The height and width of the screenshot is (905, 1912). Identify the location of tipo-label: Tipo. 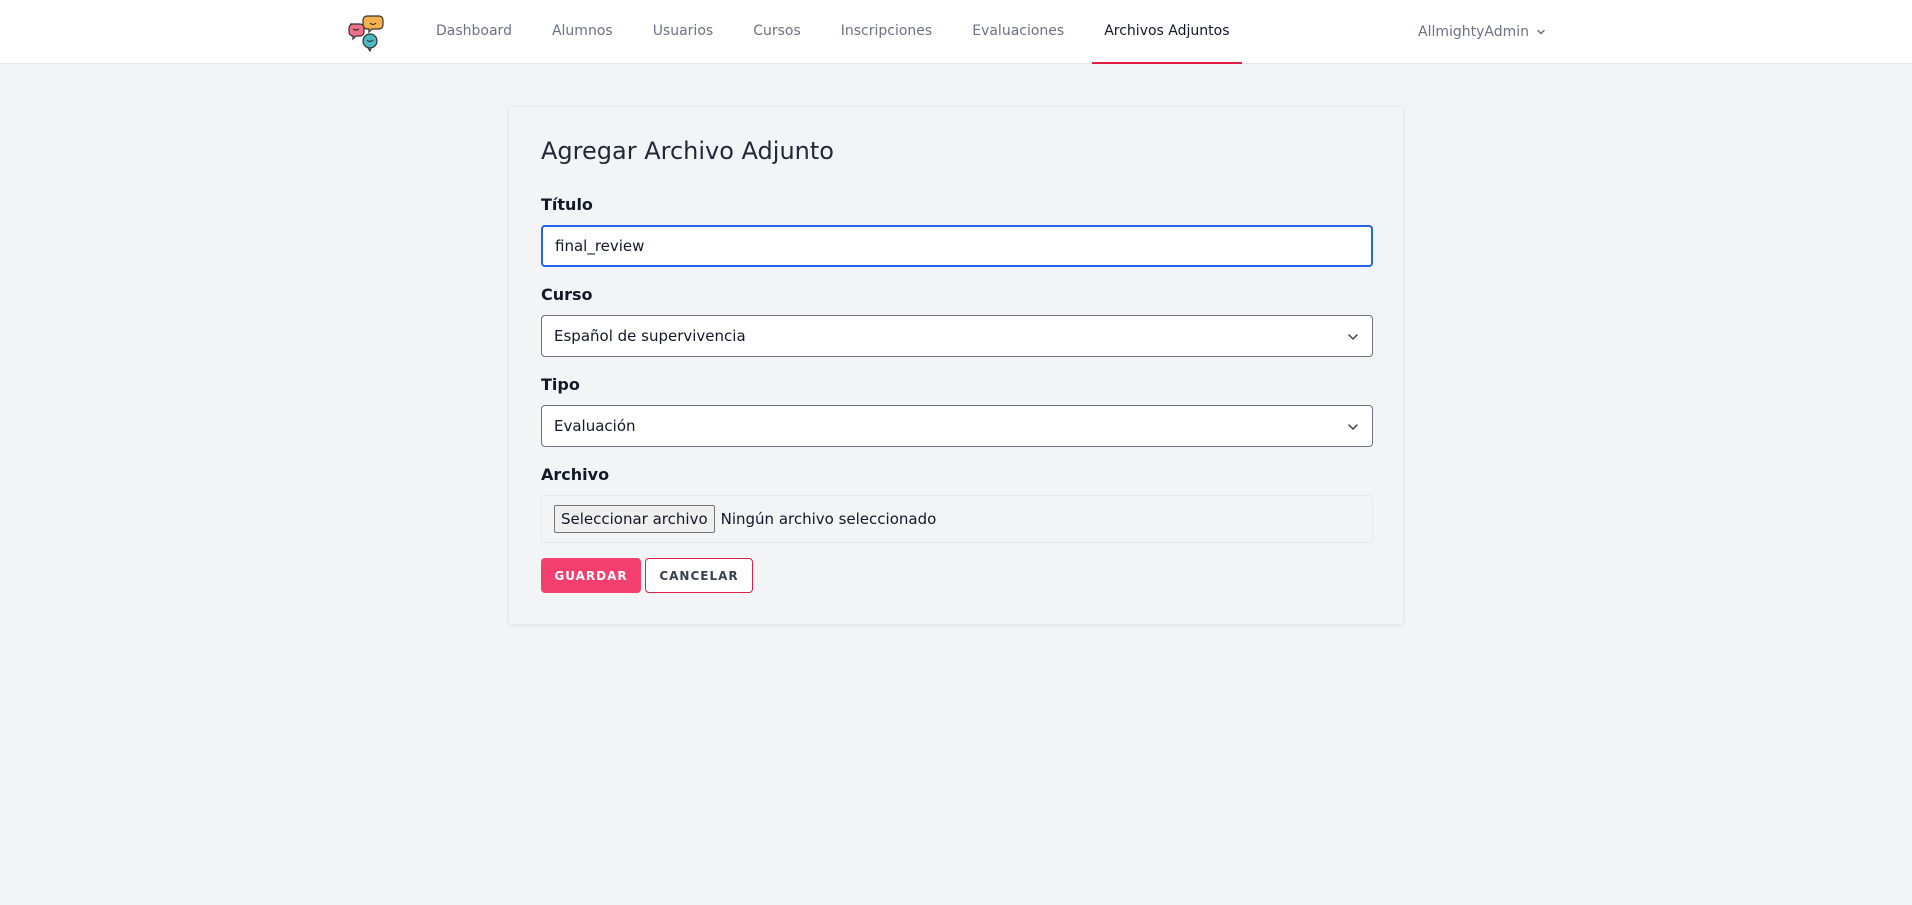
(560, 384).